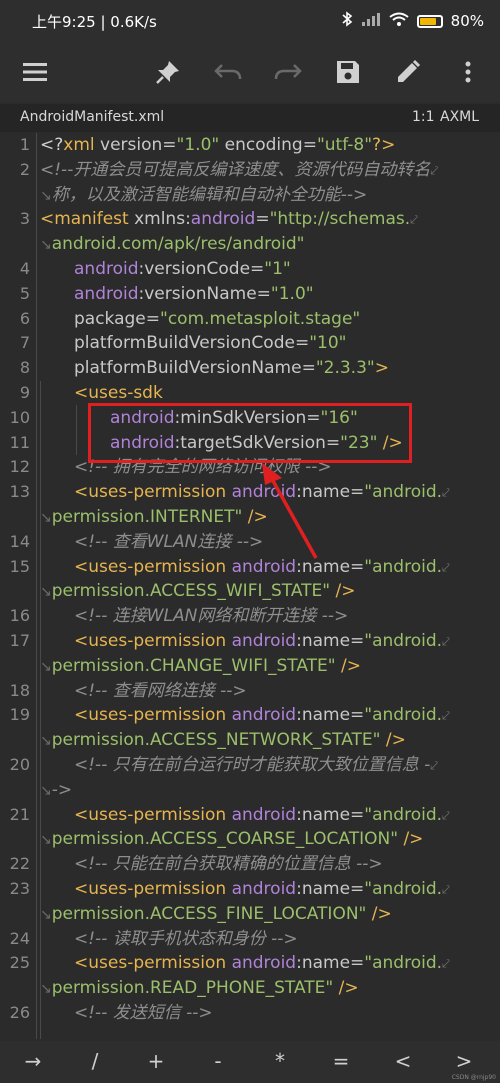 The width and height of the screenshot is (500, 1083). What do you see at coordinates (290, 511) in the screenshot?
I see `annotation-arrow` at bounding box center [290, 511].